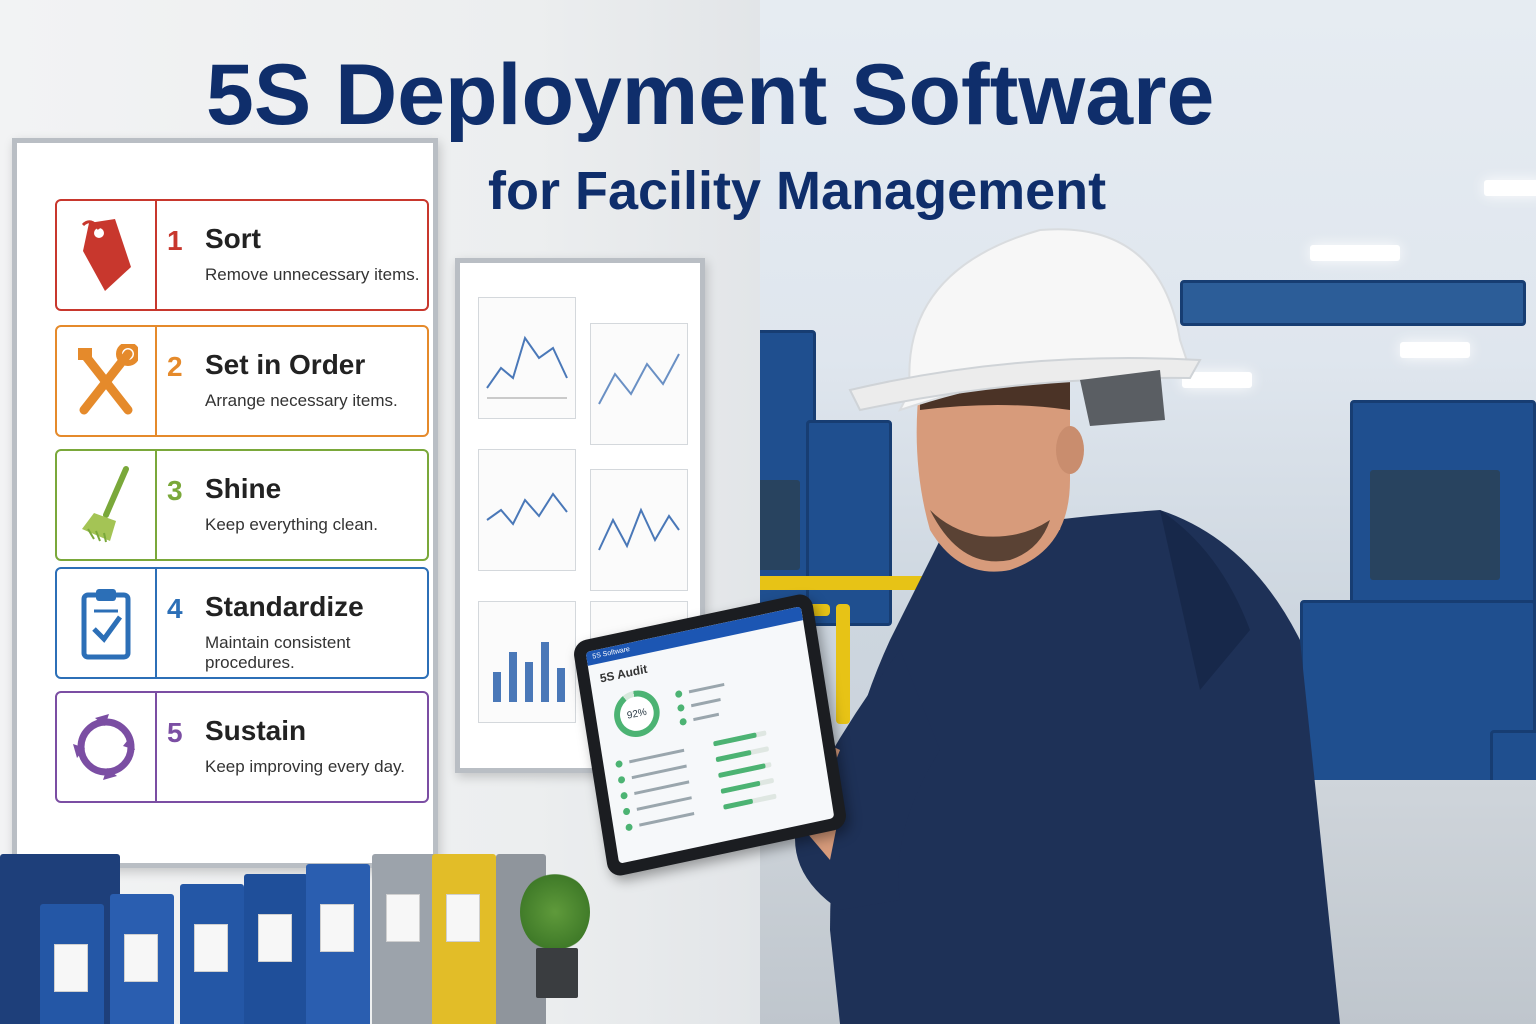 This screenshot has width=1536, height=1024. Describe the element at coordinates (797, 191) in the screenshot. I see `page-subtitle: for Facility Management` at that location.